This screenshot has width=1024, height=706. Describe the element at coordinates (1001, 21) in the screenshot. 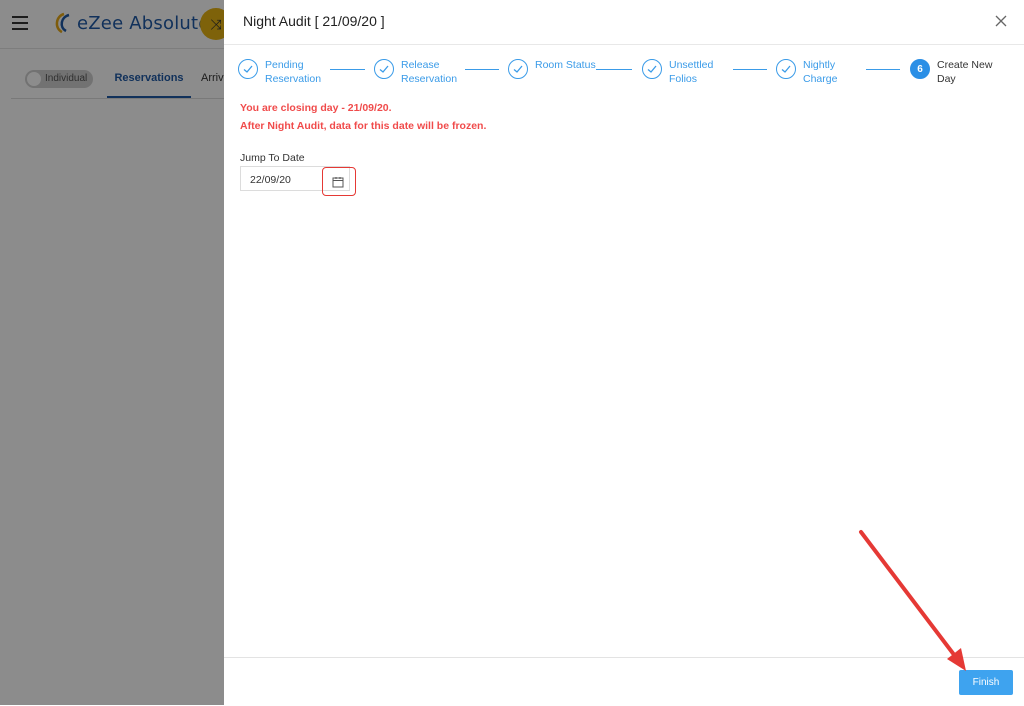

I see `close-icon` at that location.